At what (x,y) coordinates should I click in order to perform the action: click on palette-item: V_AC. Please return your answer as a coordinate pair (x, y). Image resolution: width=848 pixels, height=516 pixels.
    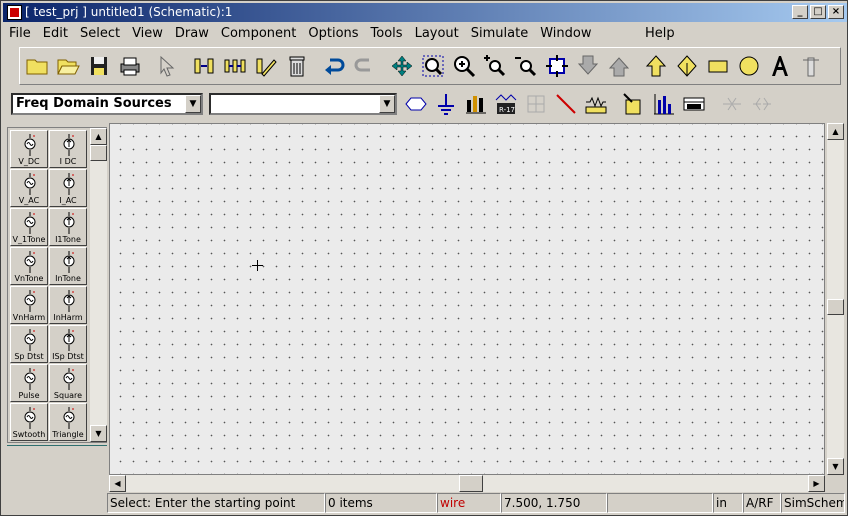
    Looking at the image, I should click on (29, 188).